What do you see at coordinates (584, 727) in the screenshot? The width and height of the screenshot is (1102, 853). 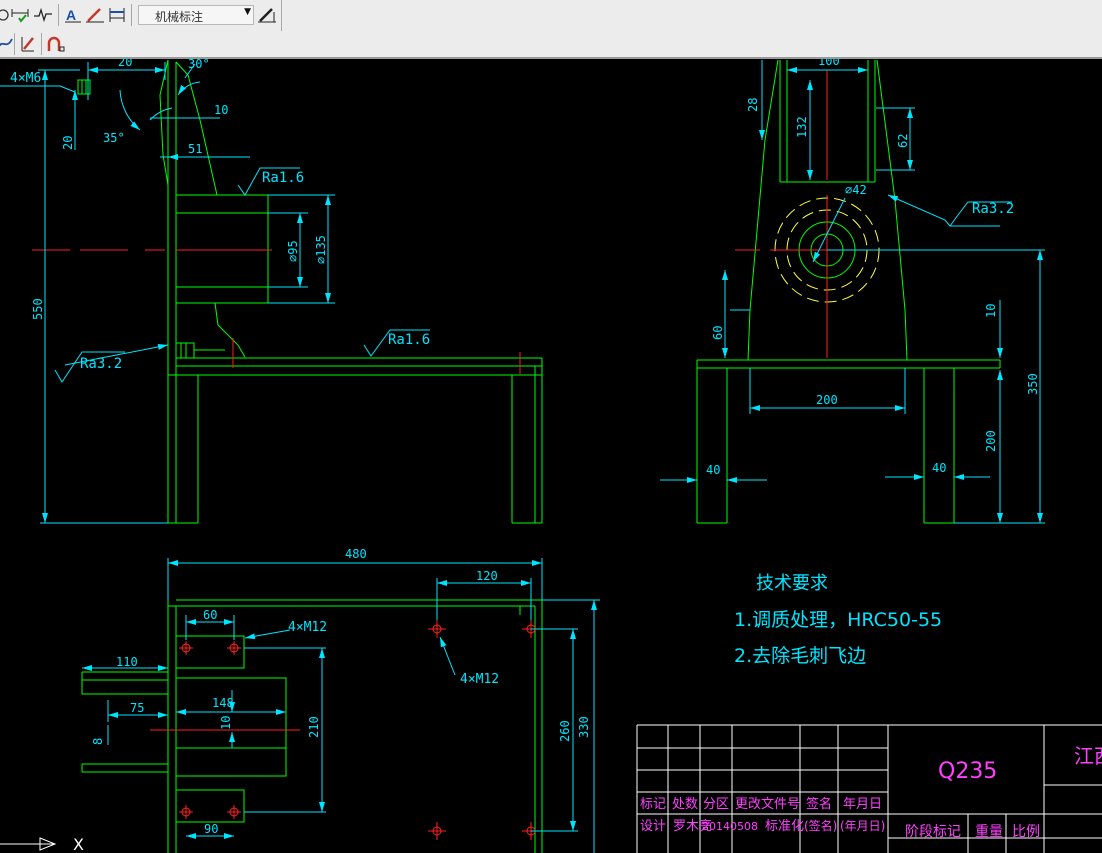 I see `dim-330: 330` at bounding box center [584, 727].